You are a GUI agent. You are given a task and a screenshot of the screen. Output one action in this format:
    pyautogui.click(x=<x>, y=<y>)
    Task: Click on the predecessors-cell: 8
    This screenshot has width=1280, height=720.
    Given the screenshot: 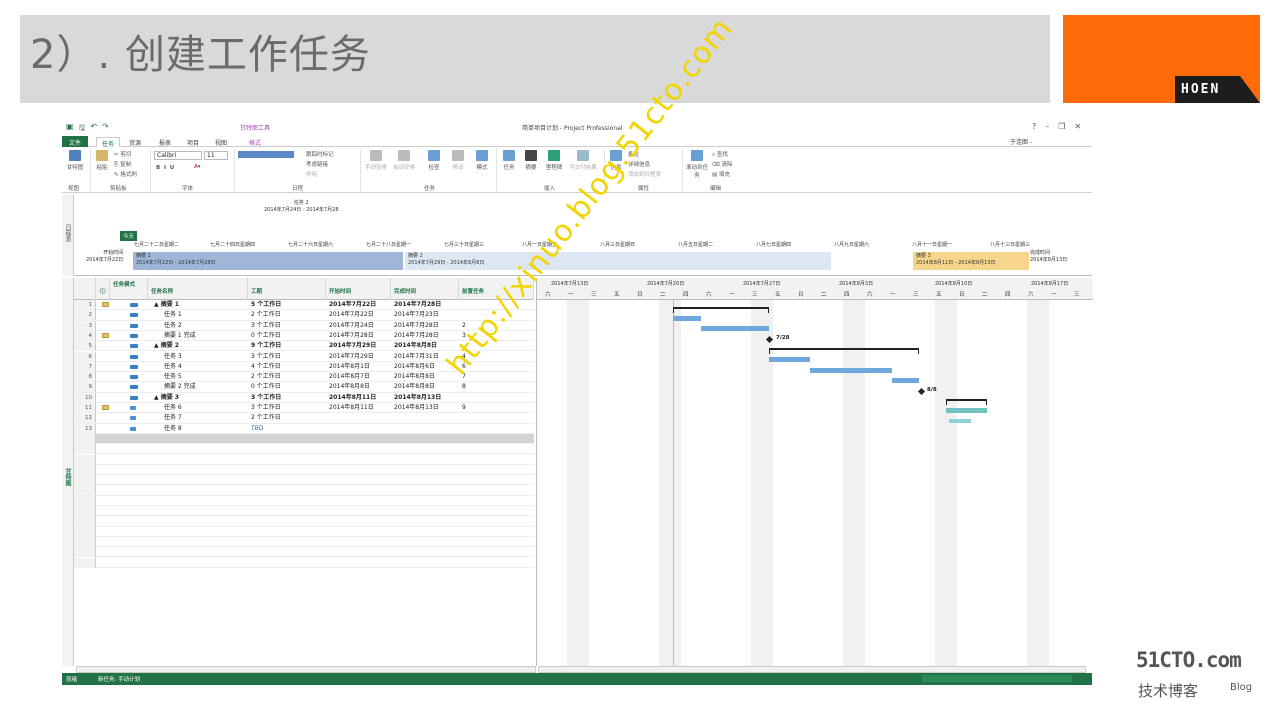 What is the action you would take?
    pyautogui.click(x=496, y=387)
    